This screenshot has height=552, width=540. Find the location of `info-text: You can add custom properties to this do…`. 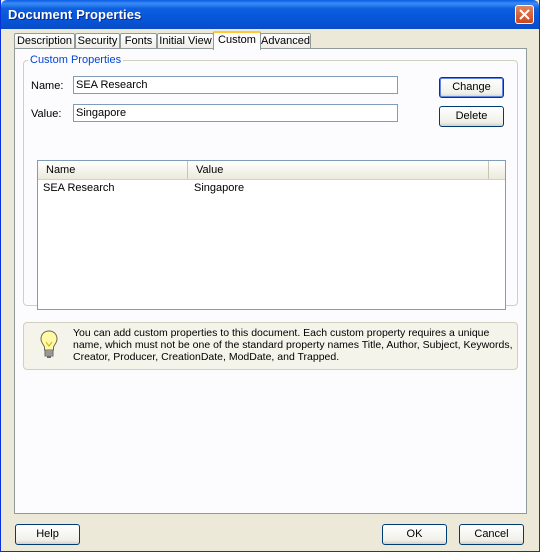

info-text: You can add custom properties to this do… is located at coordinates (293, 345).